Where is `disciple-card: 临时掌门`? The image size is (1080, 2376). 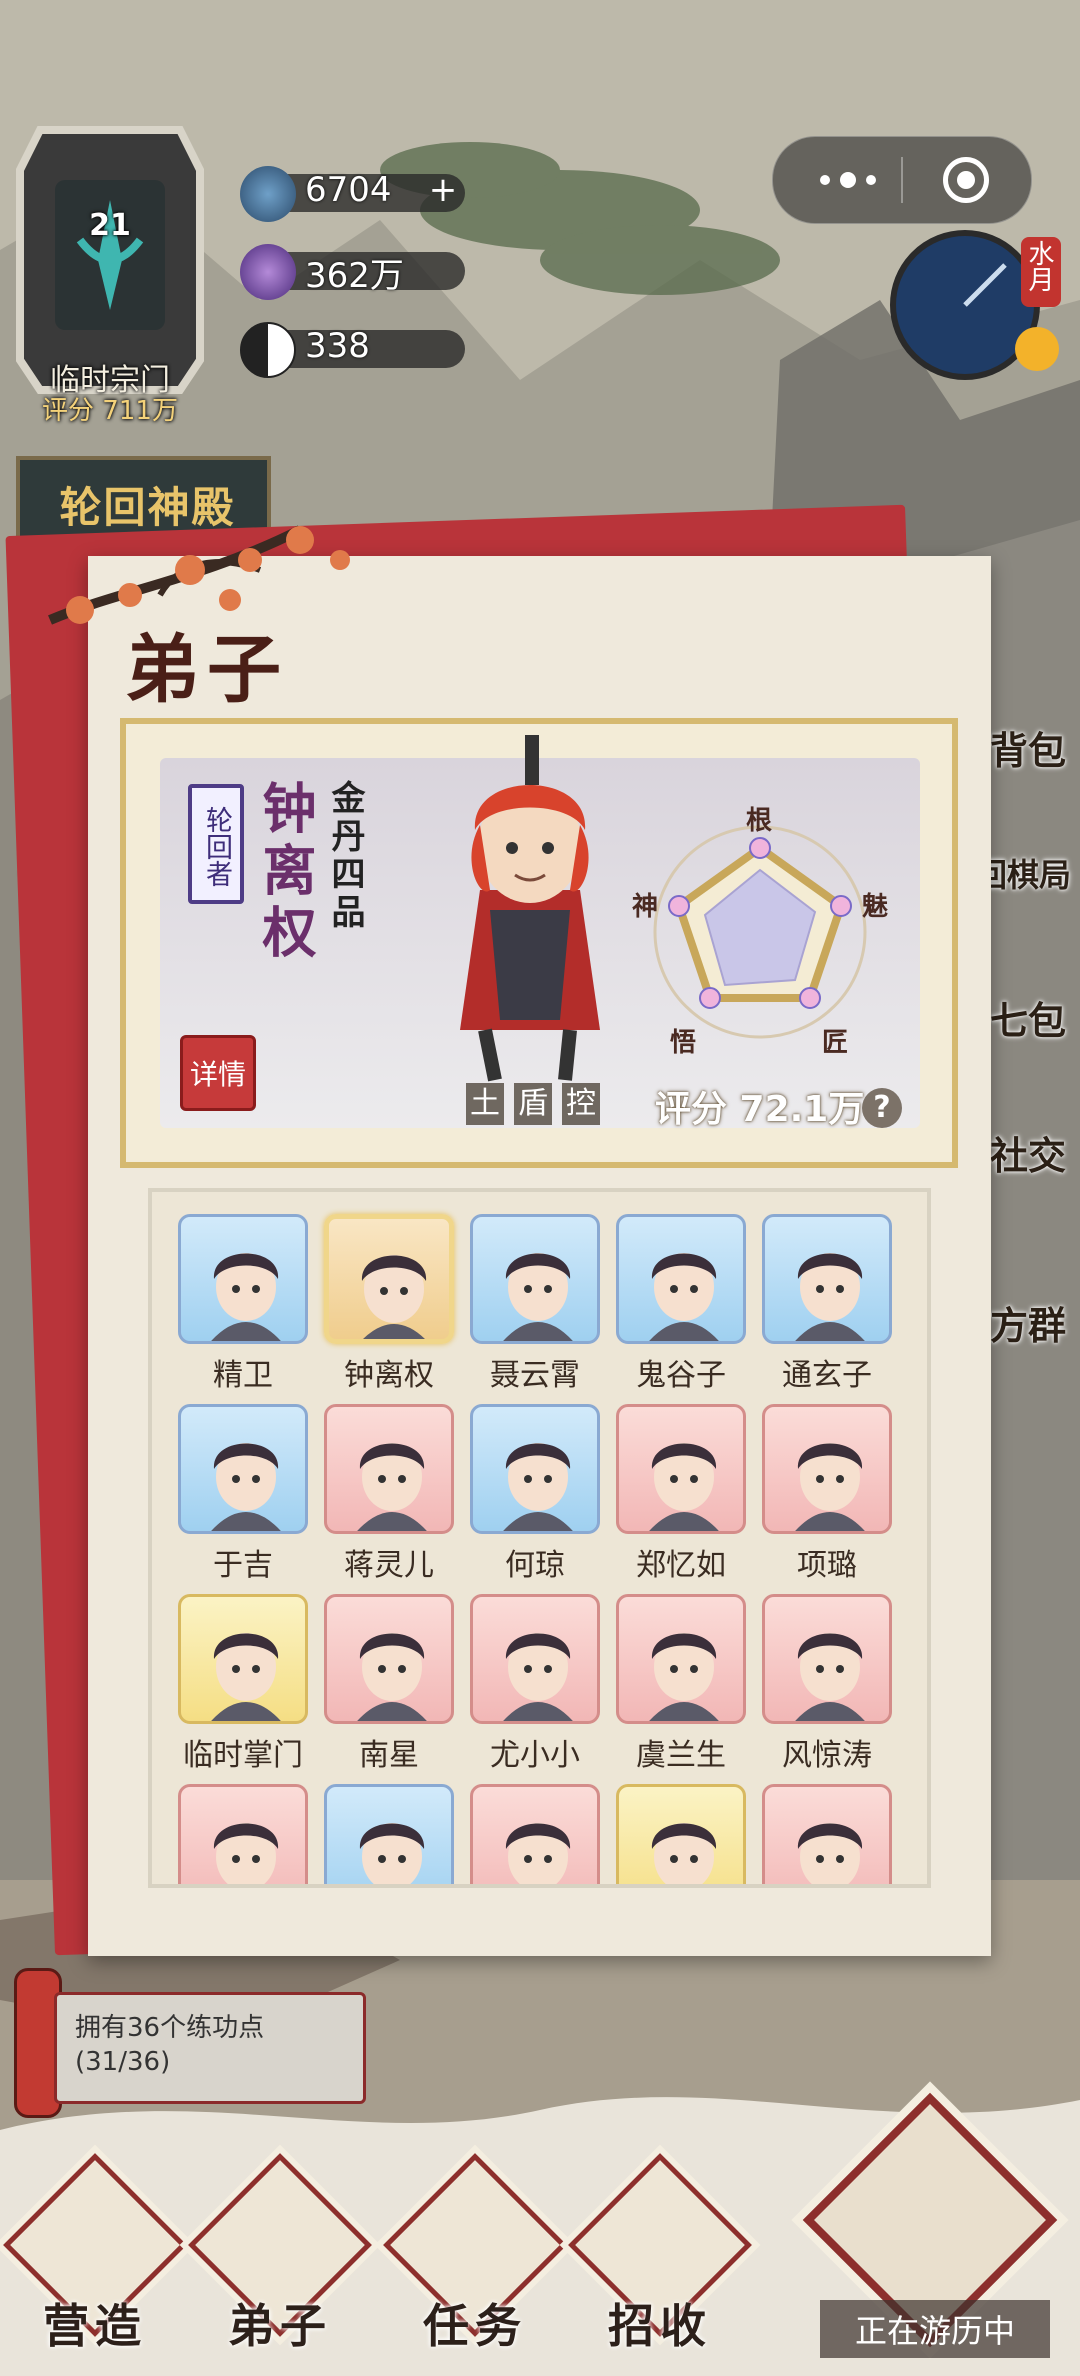 disciple-card: 临时掌门 is located at coordinates (243, 1683).